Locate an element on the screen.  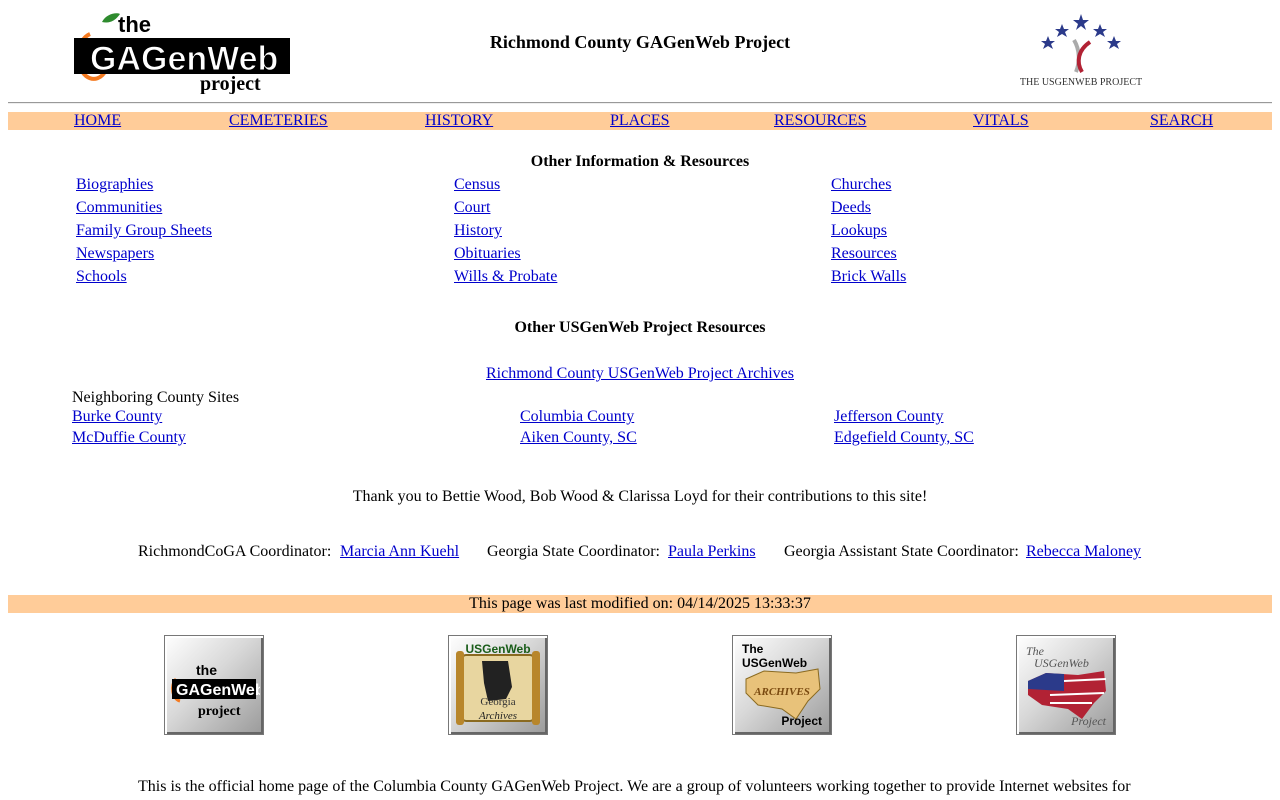
link-census: Census is located at coordinates (477, 185).